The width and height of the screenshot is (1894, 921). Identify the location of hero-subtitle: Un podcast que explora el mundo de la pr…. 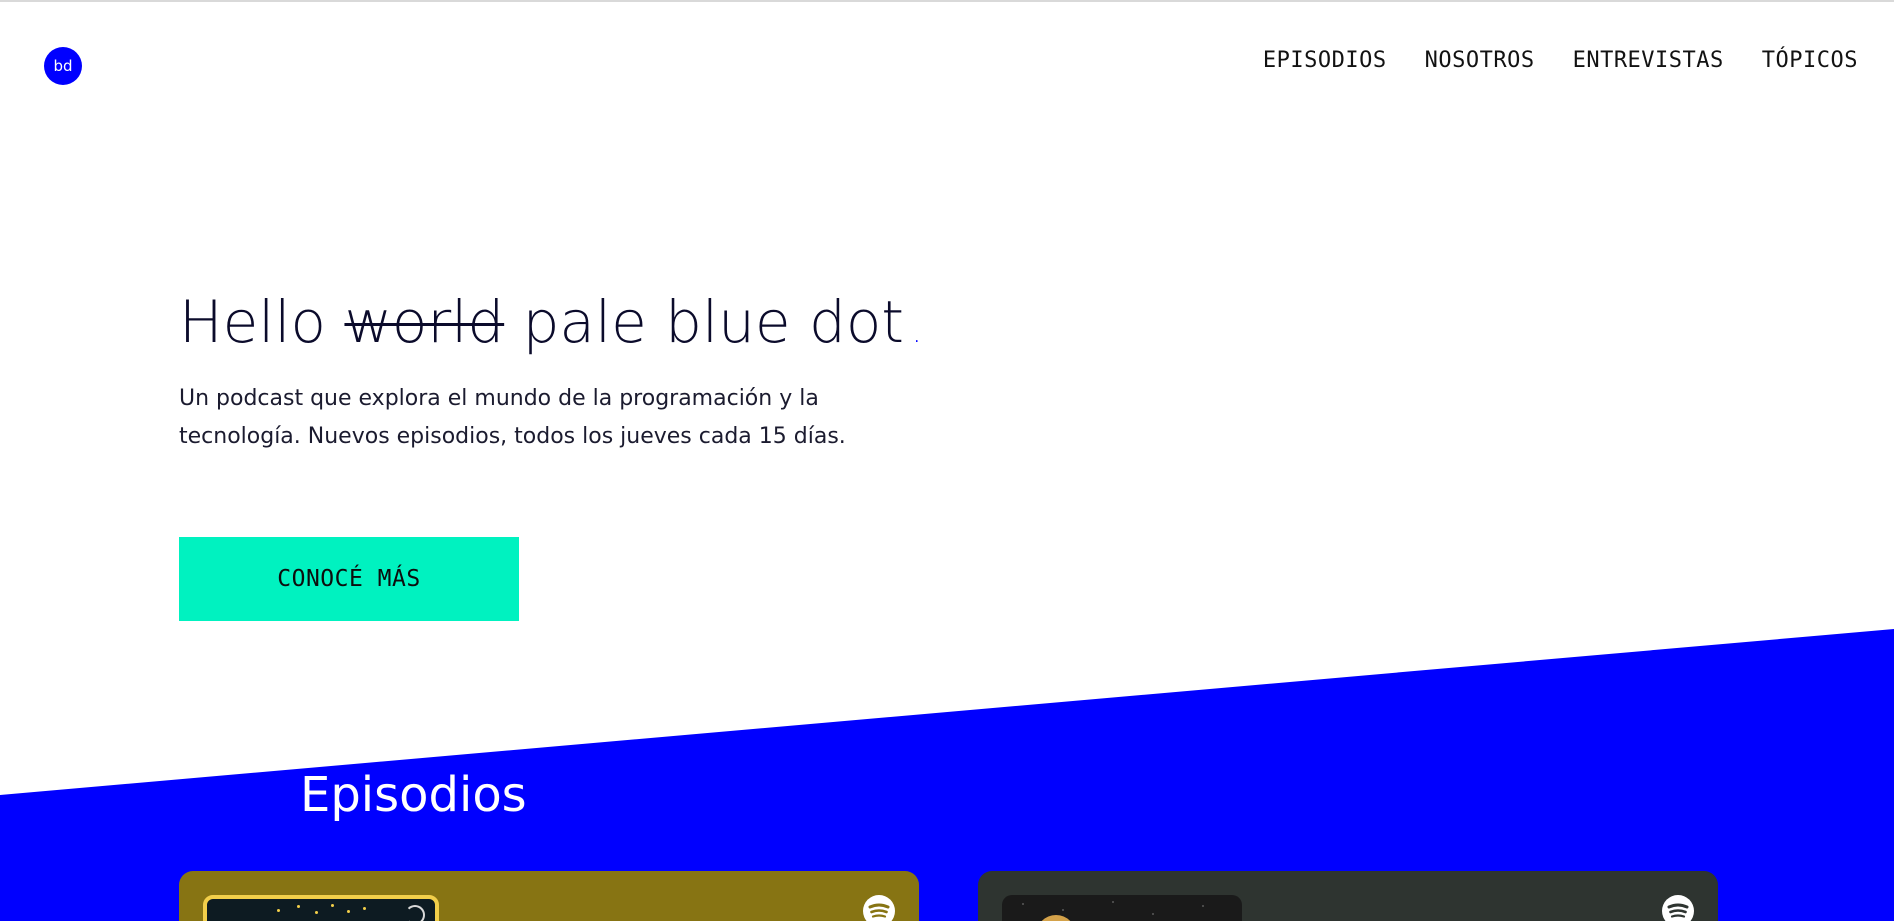
(512, 417).